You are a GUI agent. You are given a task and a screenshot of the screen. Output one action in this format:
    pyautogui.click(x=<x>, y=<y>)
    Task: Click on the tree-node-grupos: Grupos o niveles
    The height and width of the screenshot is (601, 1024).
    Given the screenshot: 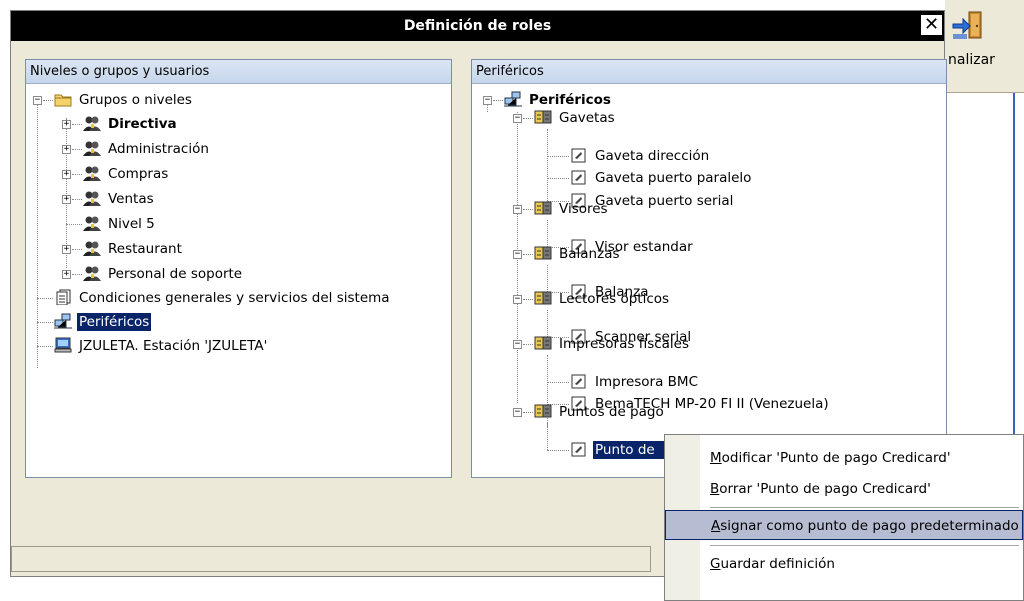 What is the action you would take?
    pyautogui.click(x=124, y=100)
    